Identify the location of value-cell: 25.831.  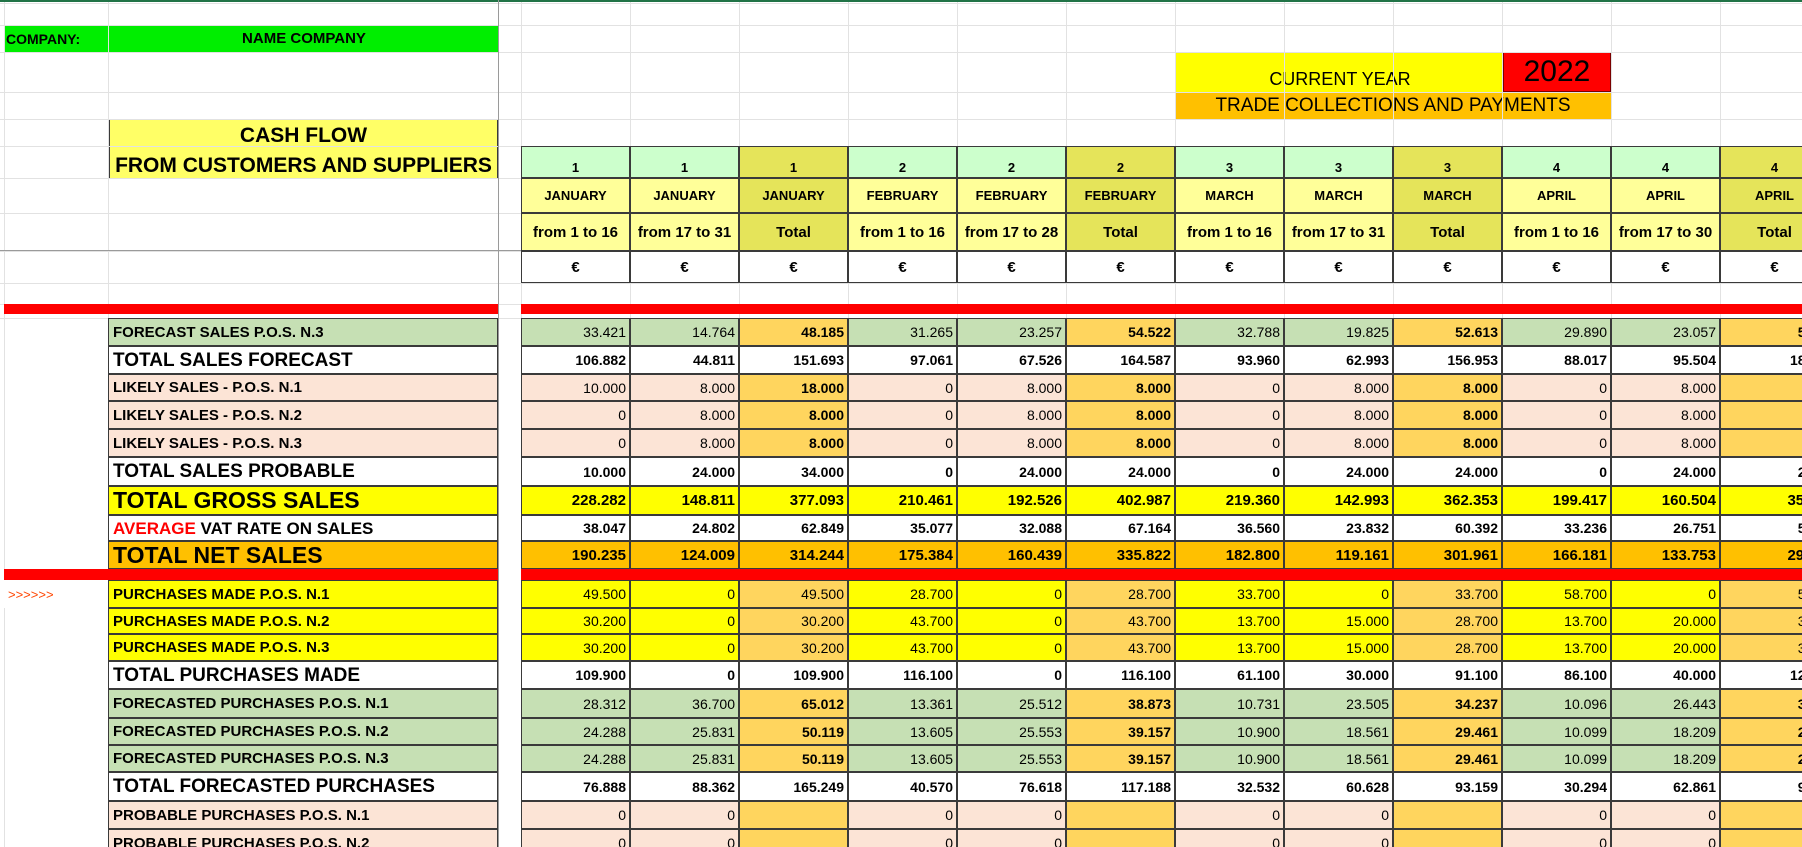
(684, 731).